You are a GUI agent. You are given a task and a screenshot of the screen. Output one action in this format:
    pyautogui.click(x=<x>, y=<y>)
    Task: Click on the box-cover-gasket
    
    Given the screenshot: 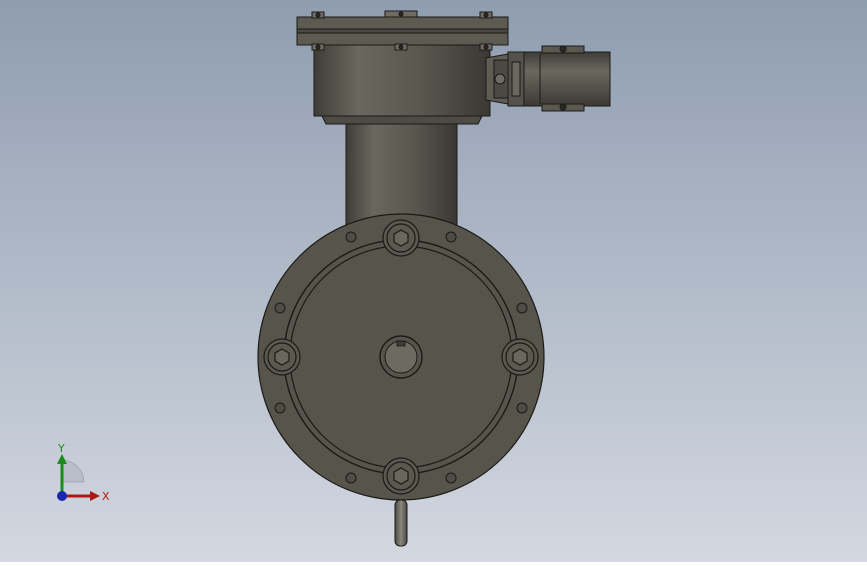 What is the action you would take?
    pyautogui.click(x=402, y=31)
    